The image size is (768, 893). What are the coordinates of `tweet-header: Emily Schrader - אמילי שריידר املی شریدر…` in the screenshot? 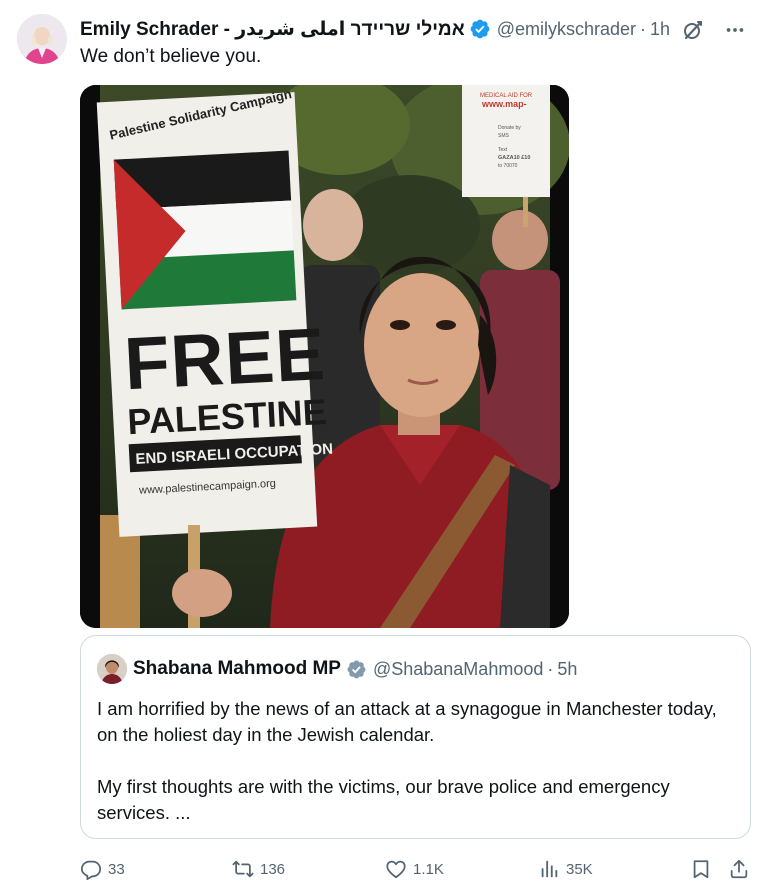 It's located at (414, 29).